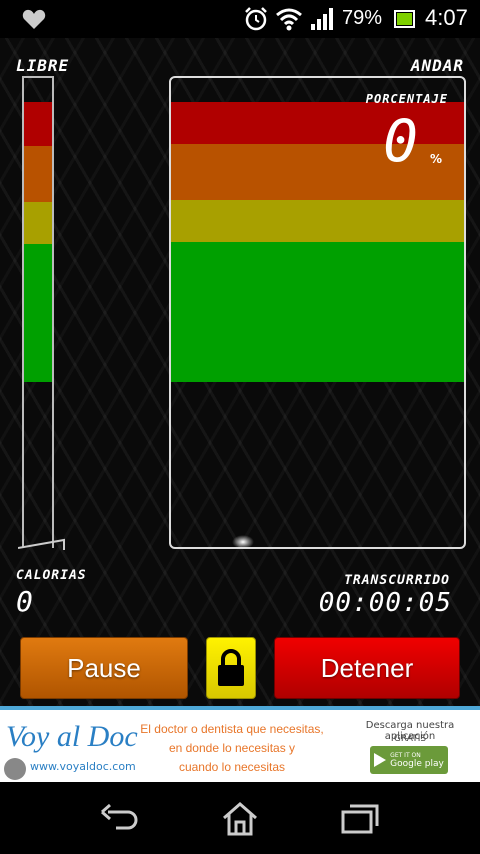 This screenshot has height=854, width=480. I want to click on pause-button: Pause, so click(104, 668).